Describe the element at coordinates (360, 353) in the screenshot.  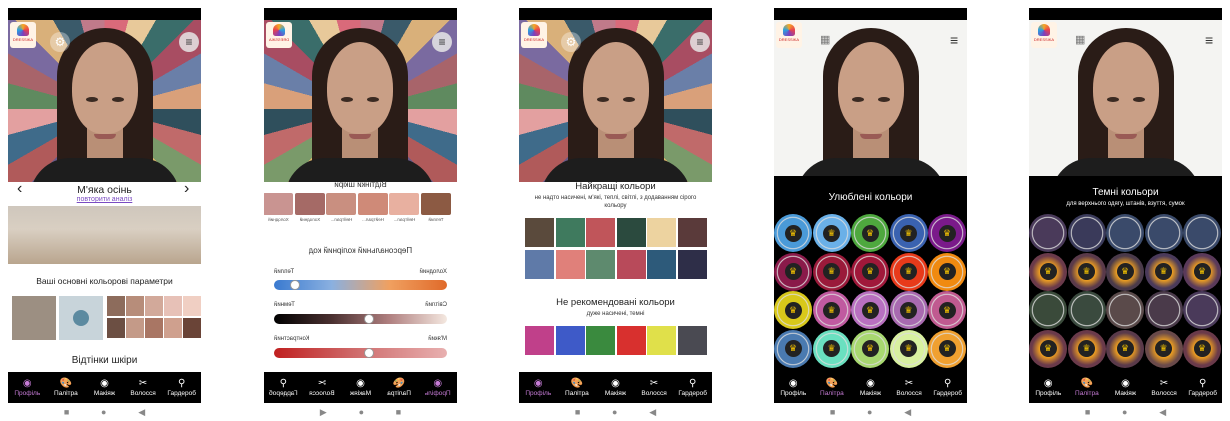
I see `contrast-slider` at that location.